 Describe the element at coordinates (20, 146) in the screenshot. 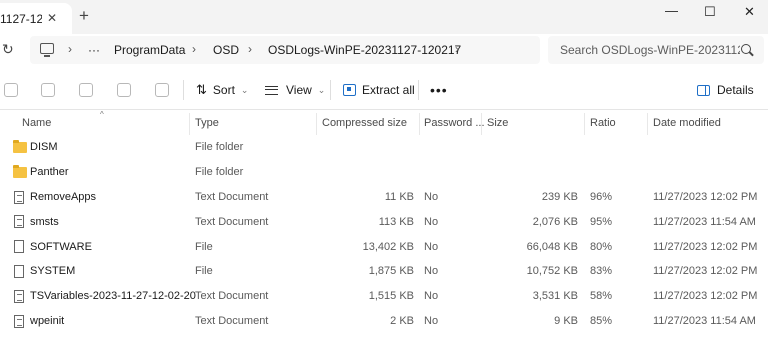

I see `folder-icon` at that location.